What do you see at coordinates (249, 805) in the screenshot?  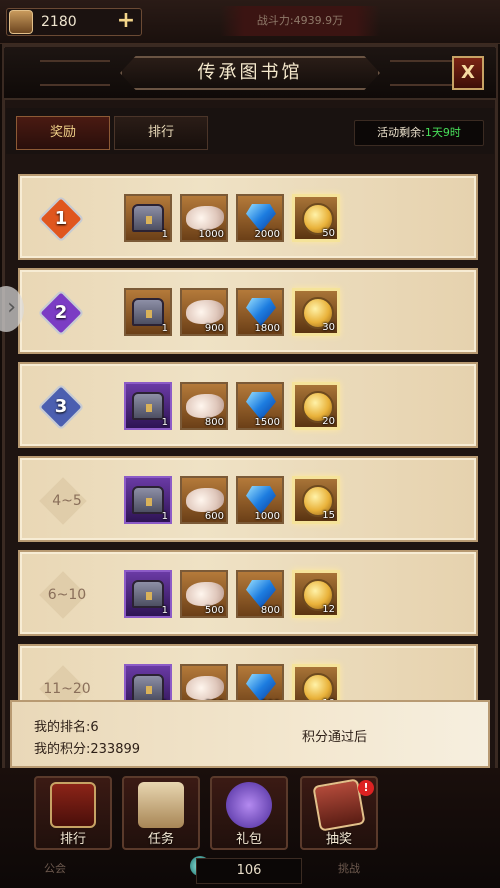 I see `gift-bag-icon` at bounding box center [249, 805].